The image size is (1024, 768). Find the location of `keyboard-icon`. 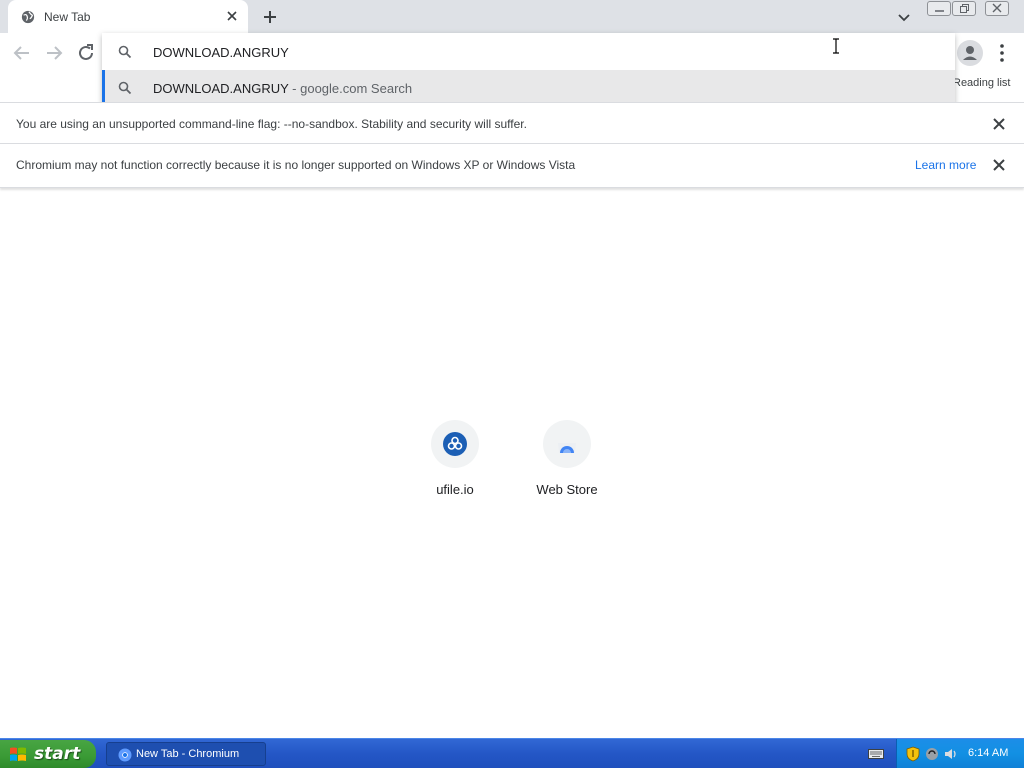

keyboard-icon is located at coordinates (876, 754).